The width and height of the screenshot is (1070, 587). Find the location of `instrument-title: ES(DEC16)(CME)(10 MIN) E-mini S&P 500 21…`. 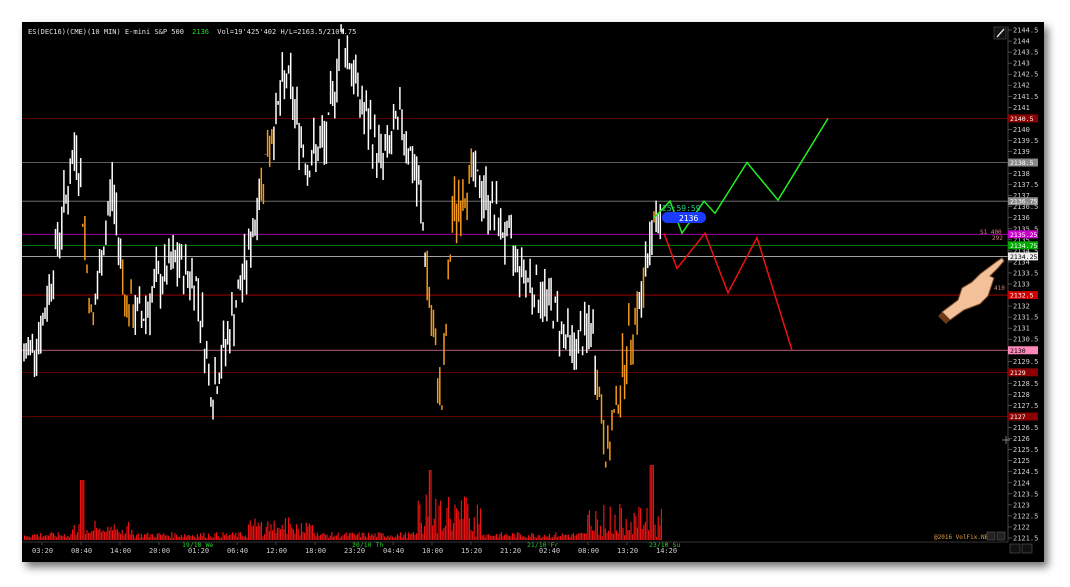

instrument-title: ES(DEC16)(CME)(10 MIN) E-mini S&P 500 21… is located at coordinates (192, 32).